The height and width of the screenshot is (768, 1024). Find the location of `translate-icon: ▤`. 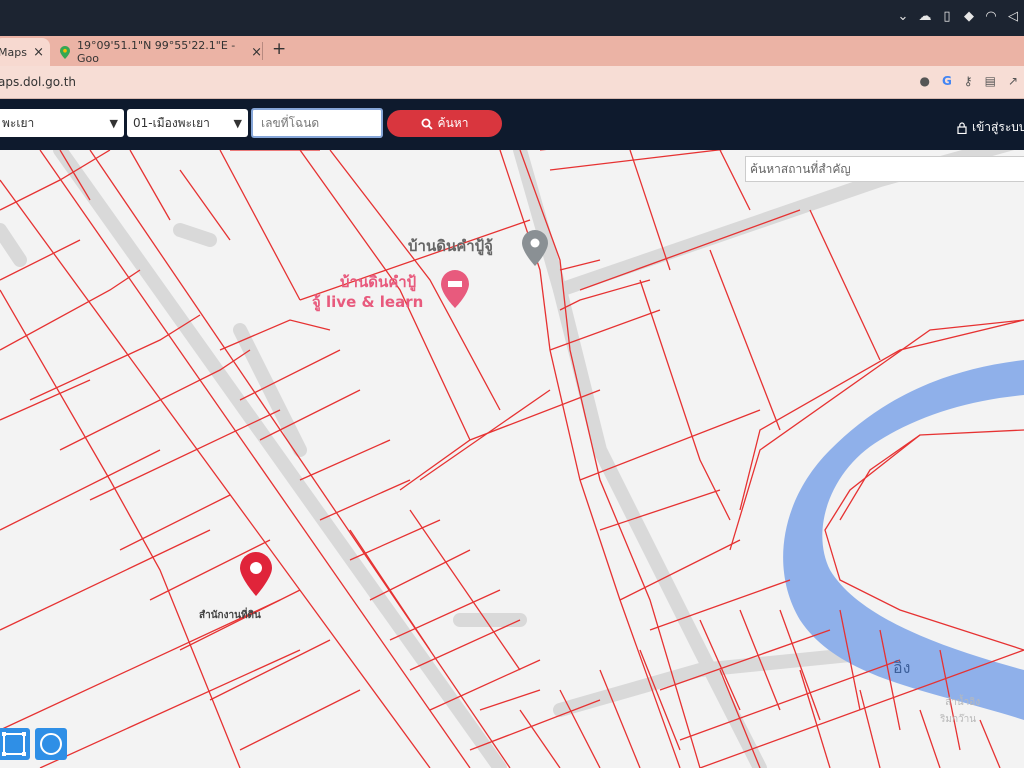

translate-icon: ▤ is located at coordinates (990, 81).